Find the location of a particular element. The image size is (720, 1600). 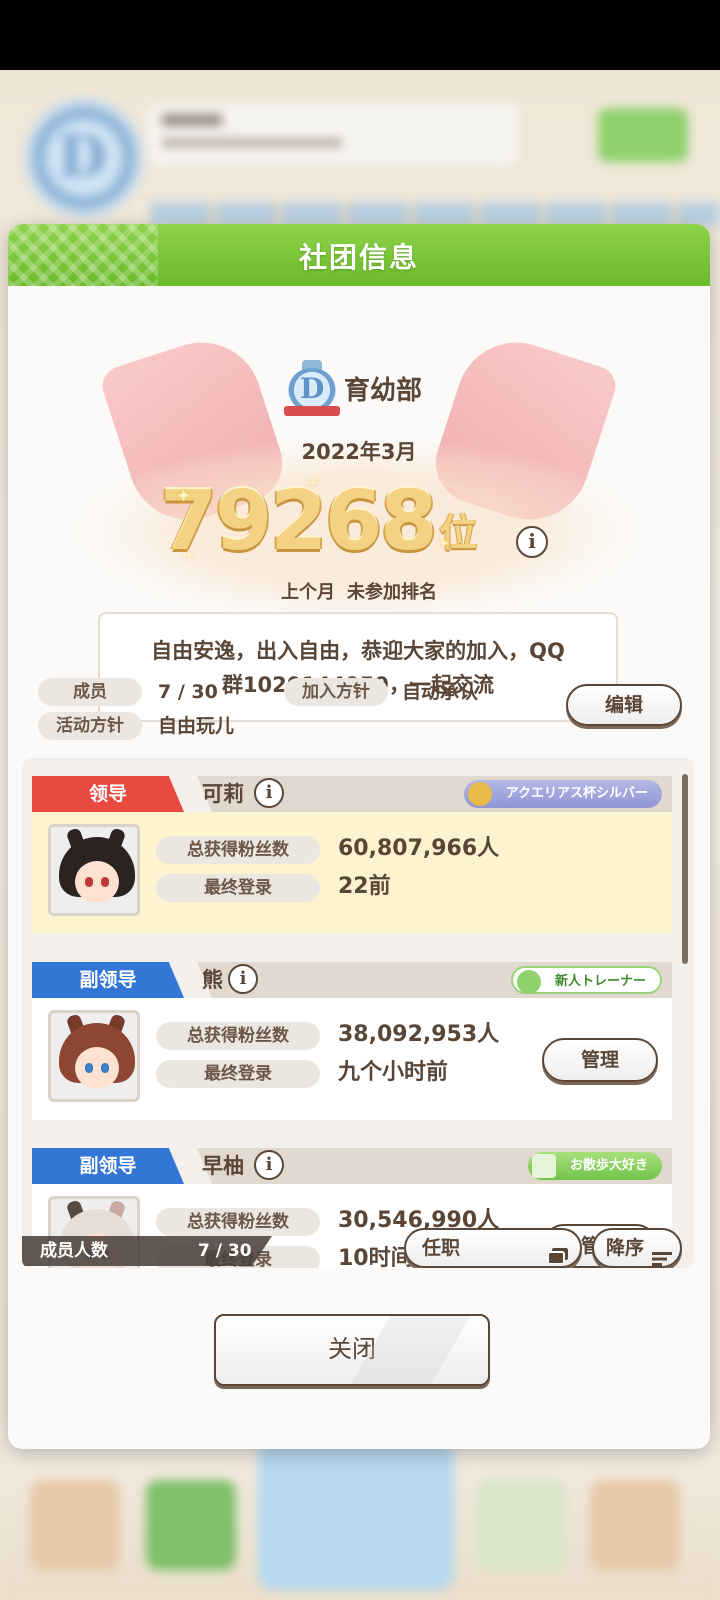

member-title-badge: お散歩大好き is located at coordinates (594, 1166).